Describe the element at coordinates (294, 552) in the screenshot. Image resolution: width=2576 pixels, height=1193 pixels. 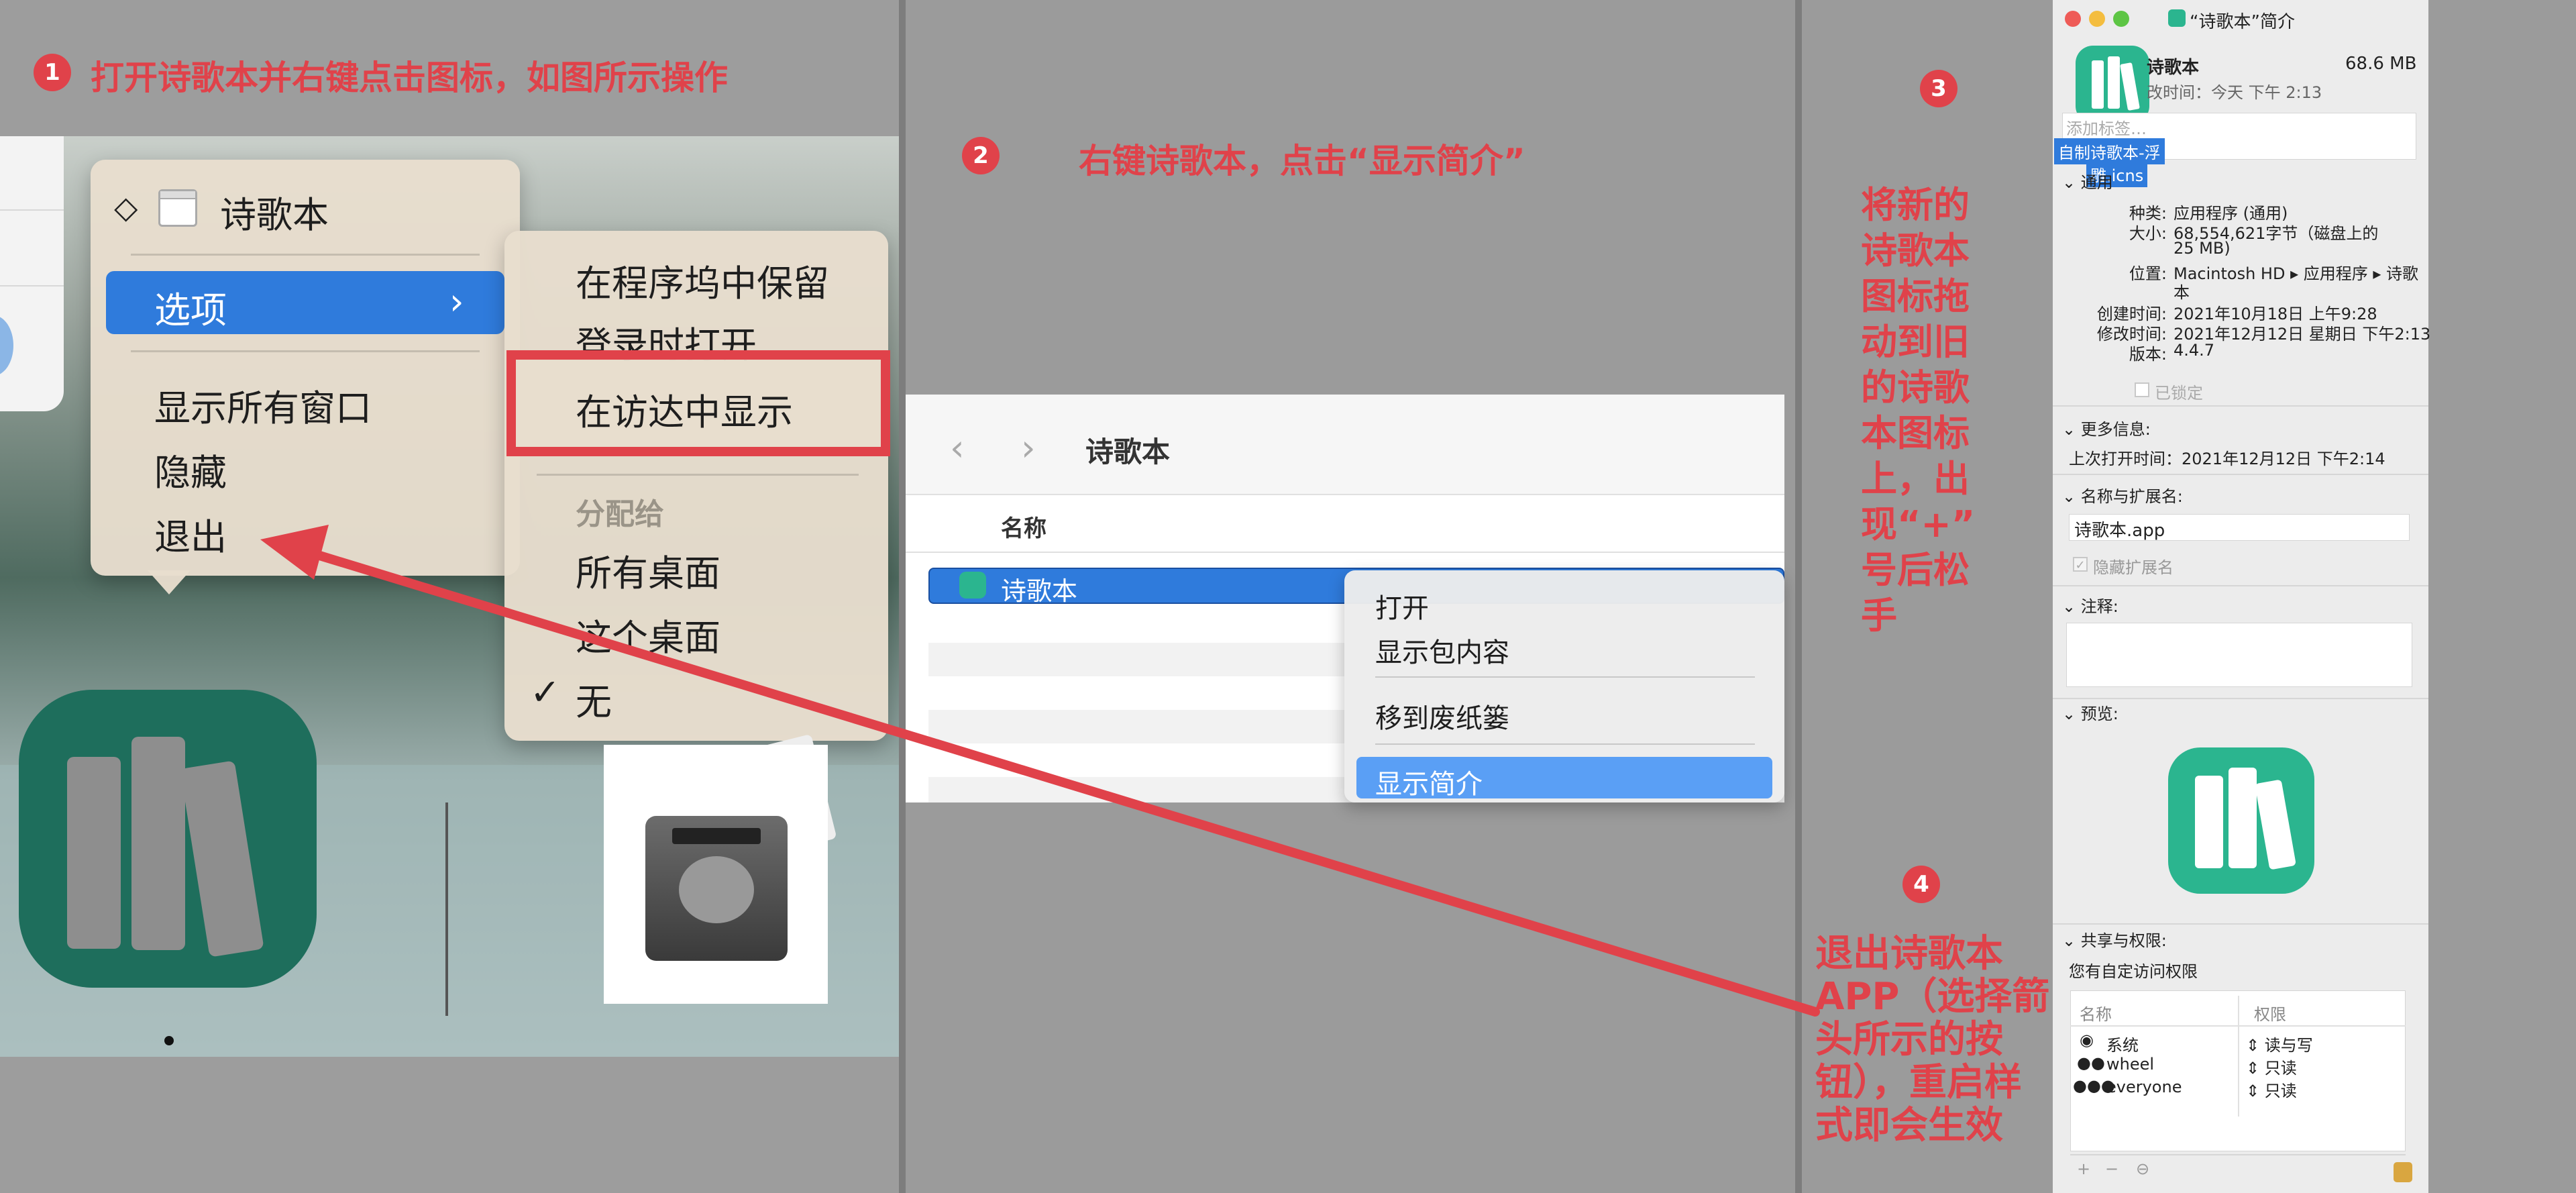
I see `arrow-head` at that location.